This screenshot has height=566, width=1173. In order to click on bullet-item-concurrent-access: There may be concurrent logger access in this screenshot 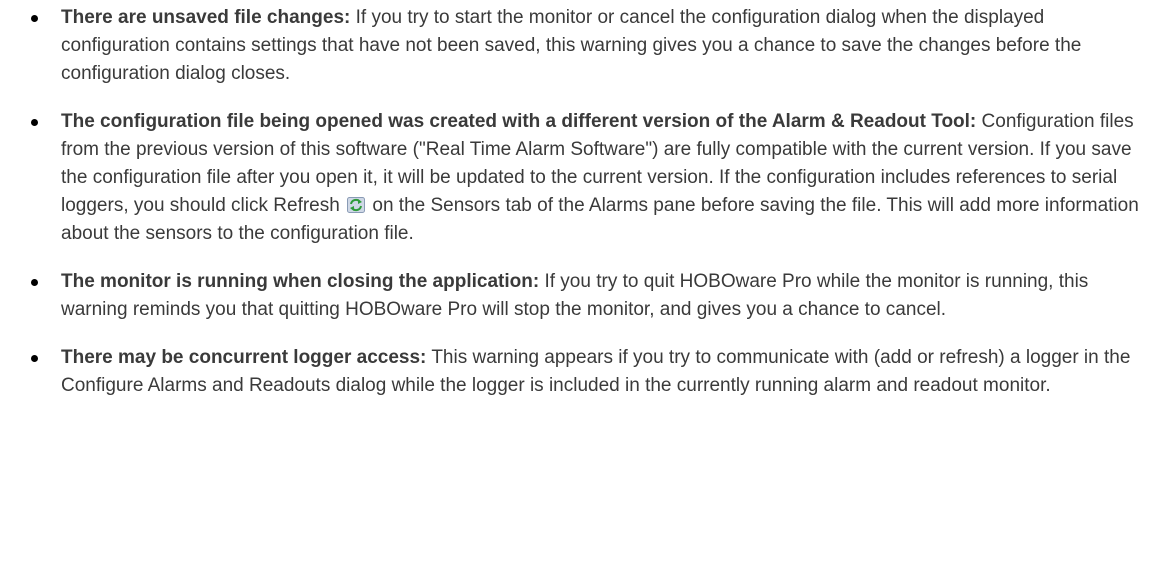, I will do `click(586, 372)`.